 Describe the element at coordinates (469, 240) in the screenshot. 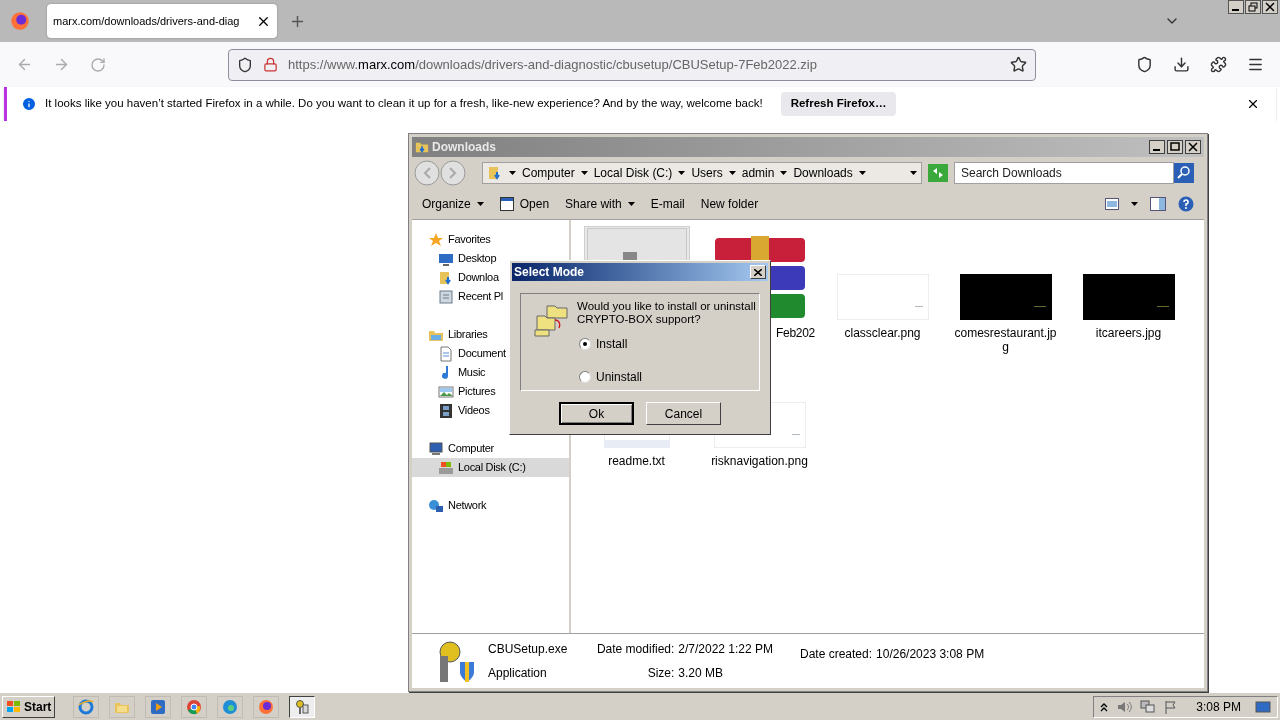

I see `nav-label: Favorites` at that location.